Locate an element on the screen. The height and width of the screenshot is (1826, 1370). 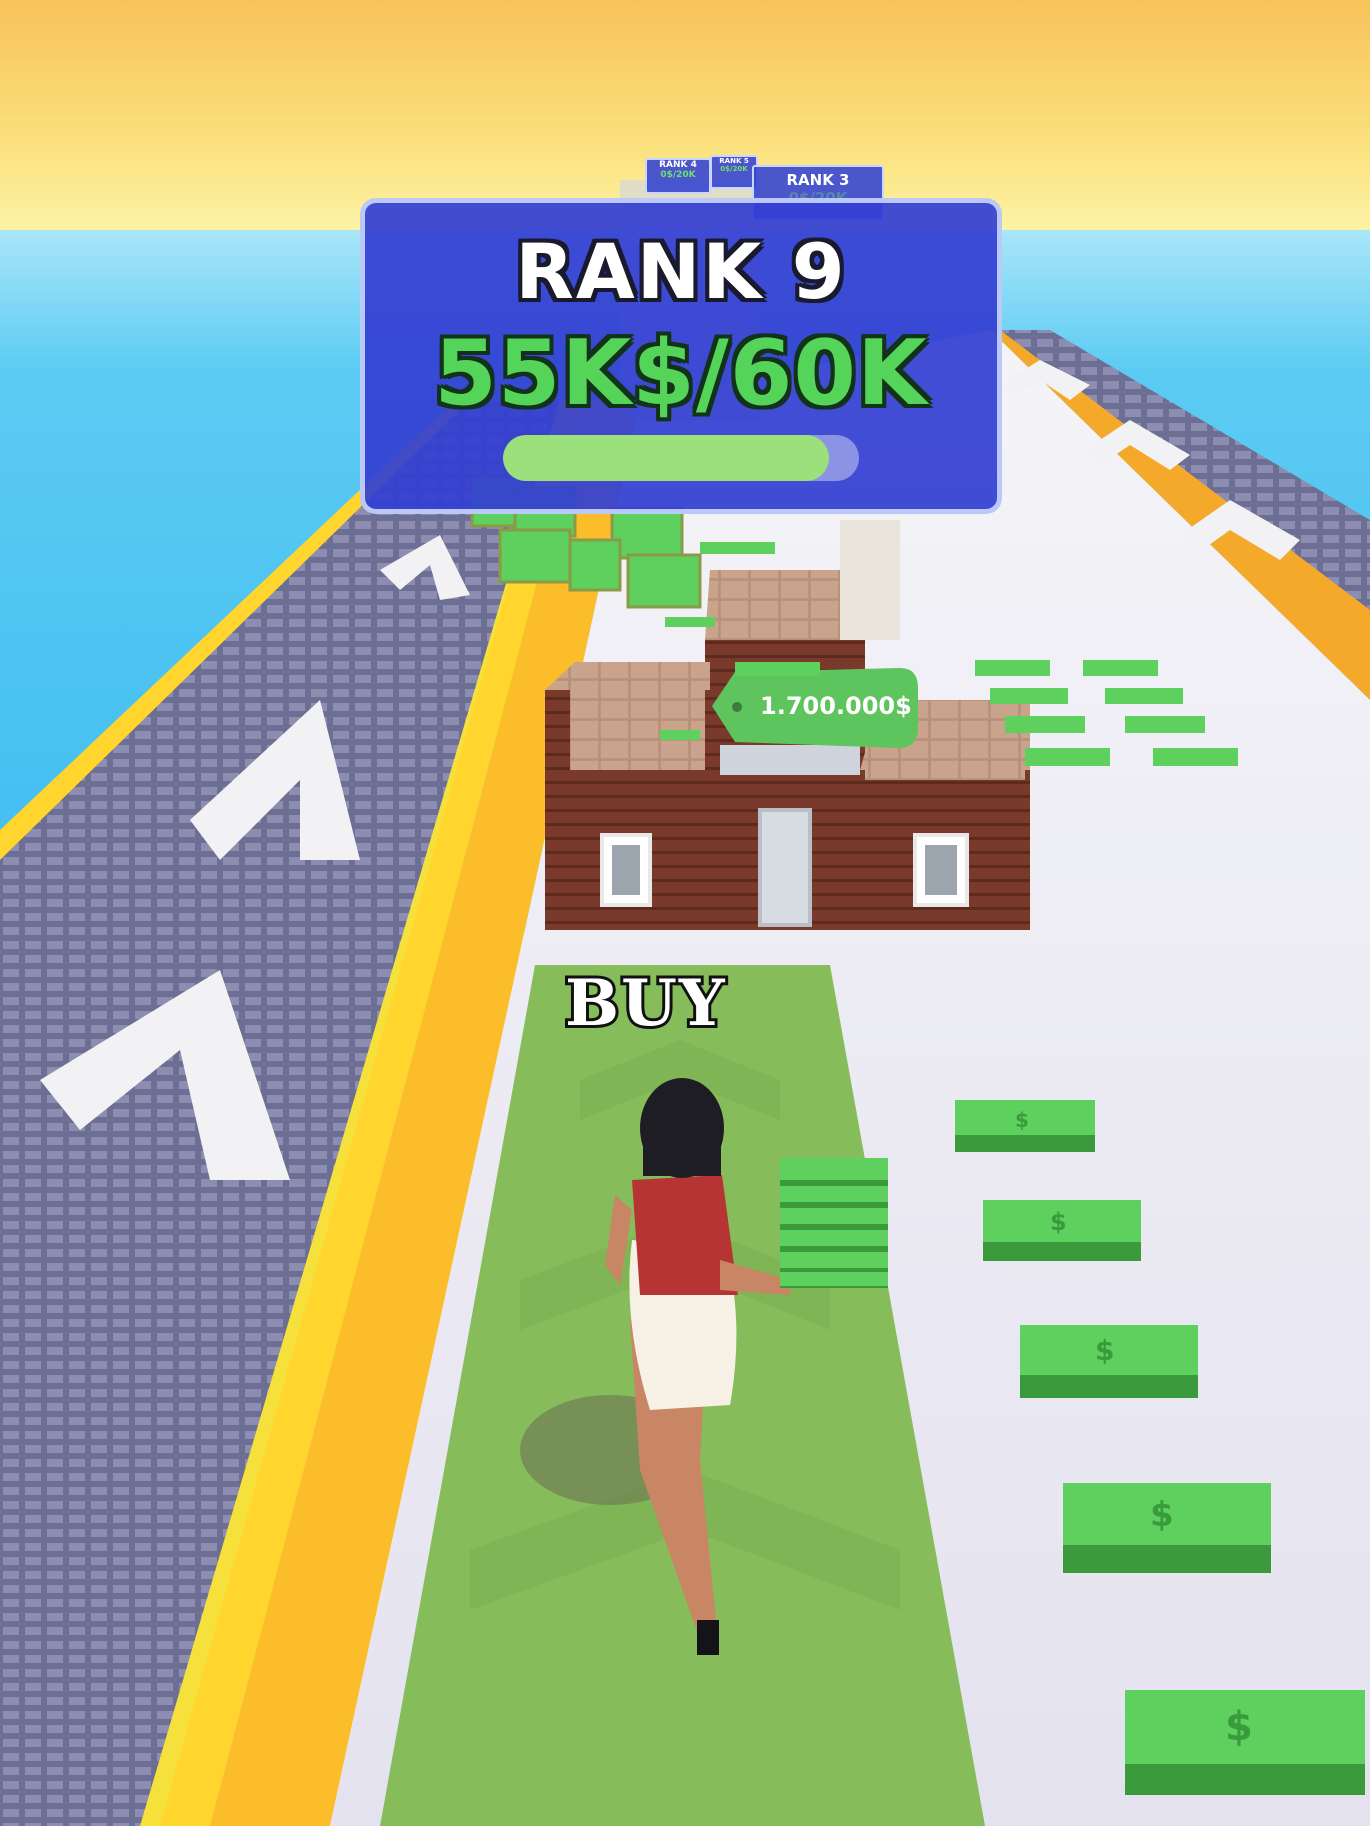
rank-progress-fill is located at coordinates (666, 458).